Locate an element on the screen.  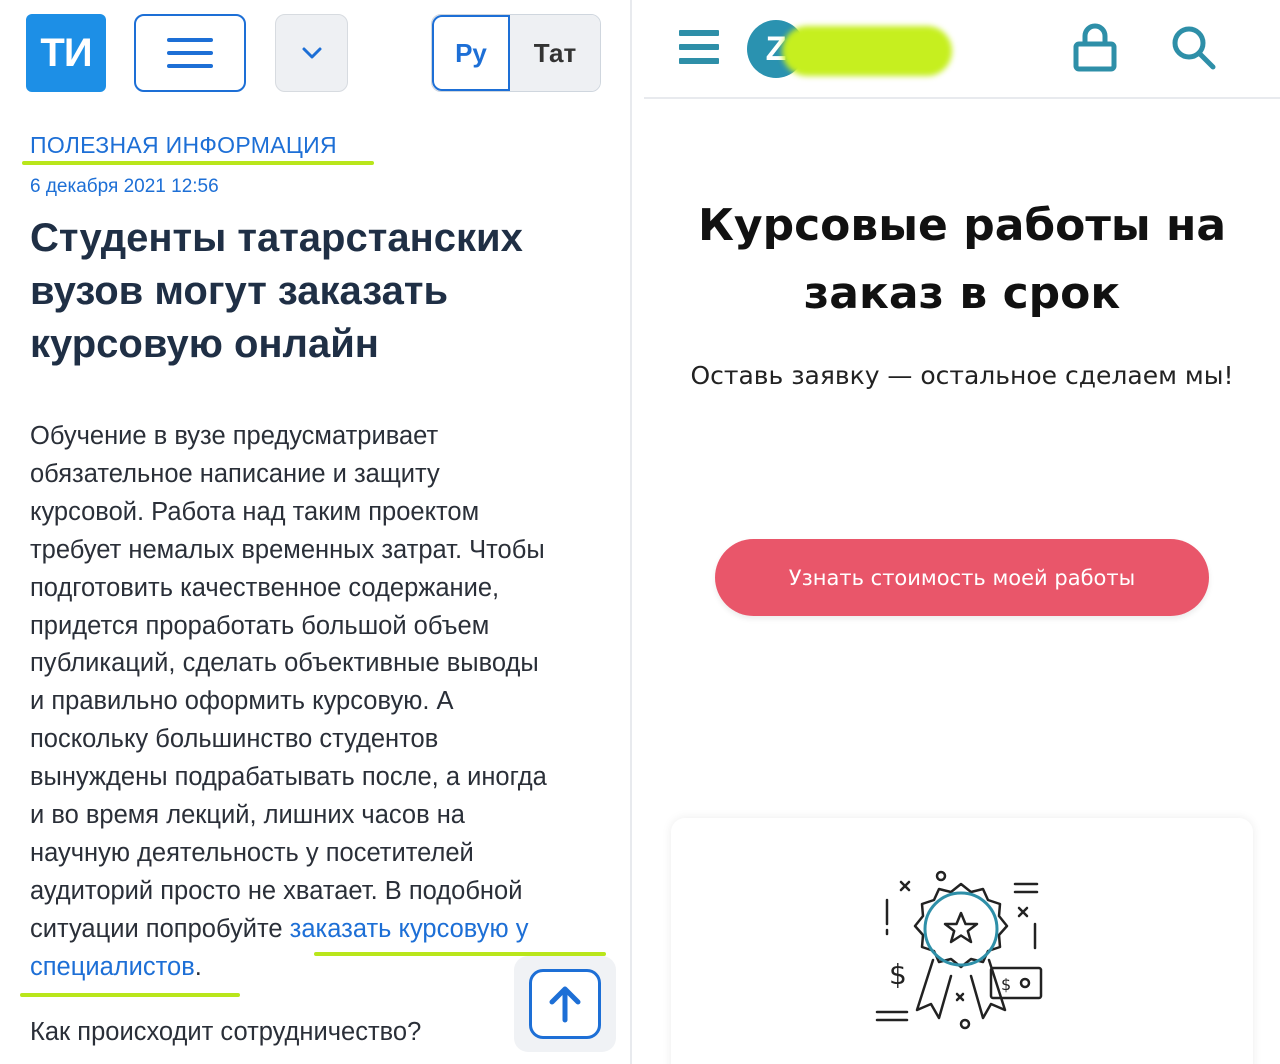
language-switcher: Ру Тат is located at coordinates (516, 53).